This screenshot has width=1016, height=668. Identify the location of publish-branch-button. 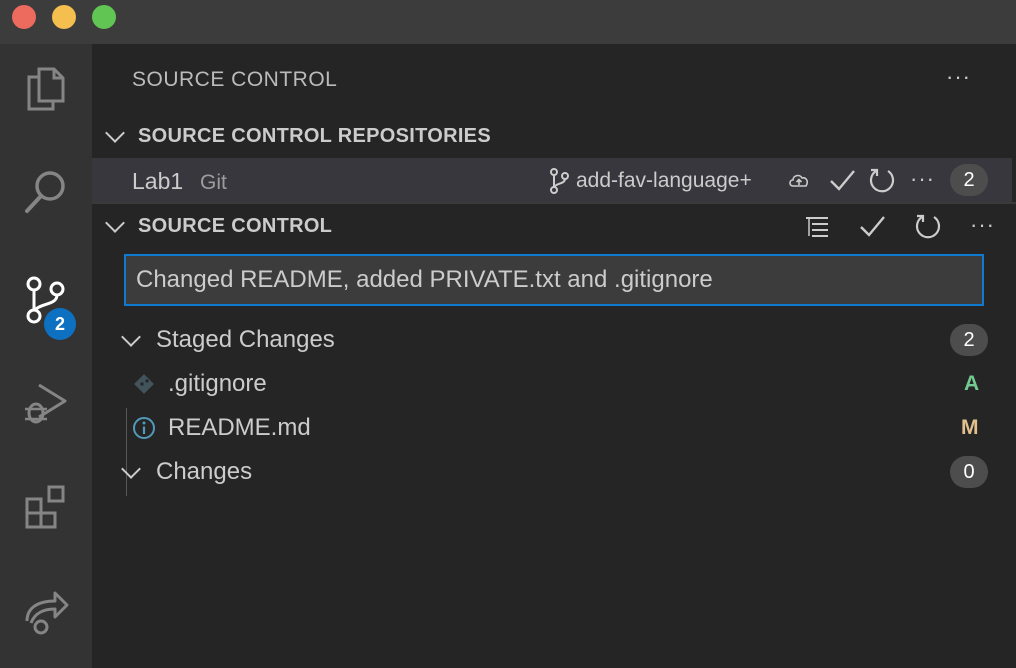
(799, 180).